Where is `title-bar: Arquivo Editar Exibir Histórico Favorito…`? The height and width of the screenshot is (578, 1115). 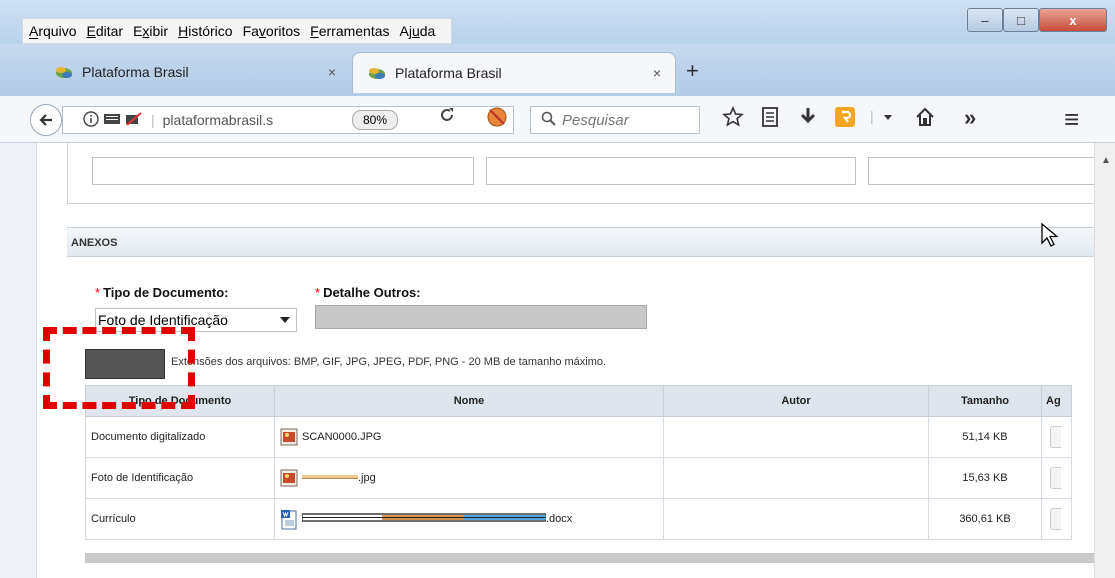
title-bar: Arquivo Editar Exibir Histórico Favorito… is located at coordinates (557, 22).